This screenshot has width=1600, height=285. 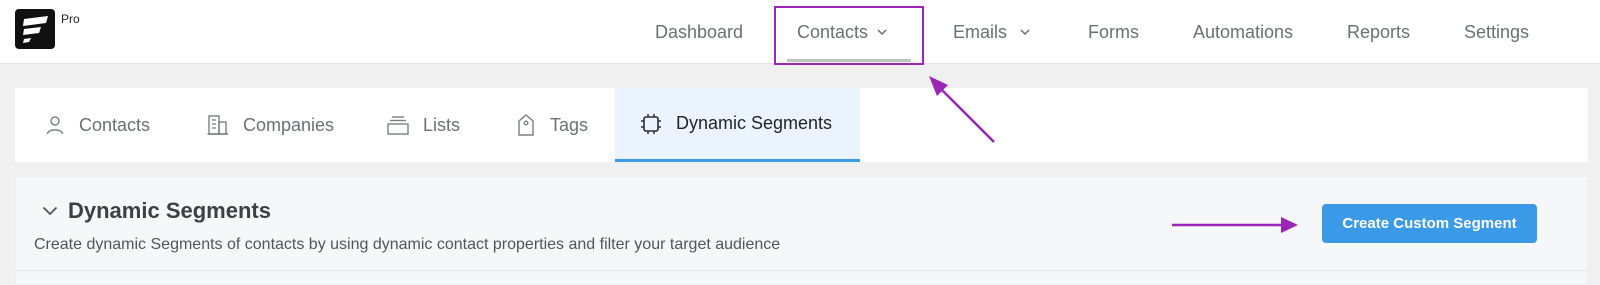 I want to click on nav-emails: Emails, so click(x=991, y=32).